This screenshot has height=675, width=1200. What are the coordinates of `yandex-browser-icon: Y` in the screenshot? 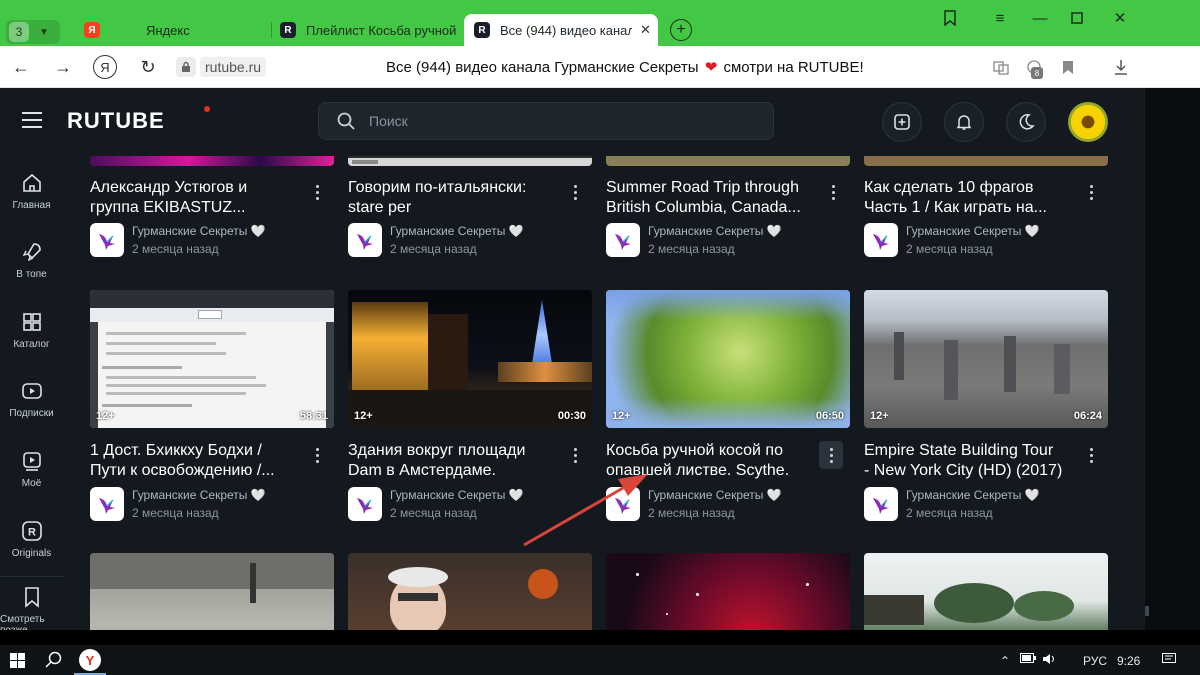 It's located at (90, 660).